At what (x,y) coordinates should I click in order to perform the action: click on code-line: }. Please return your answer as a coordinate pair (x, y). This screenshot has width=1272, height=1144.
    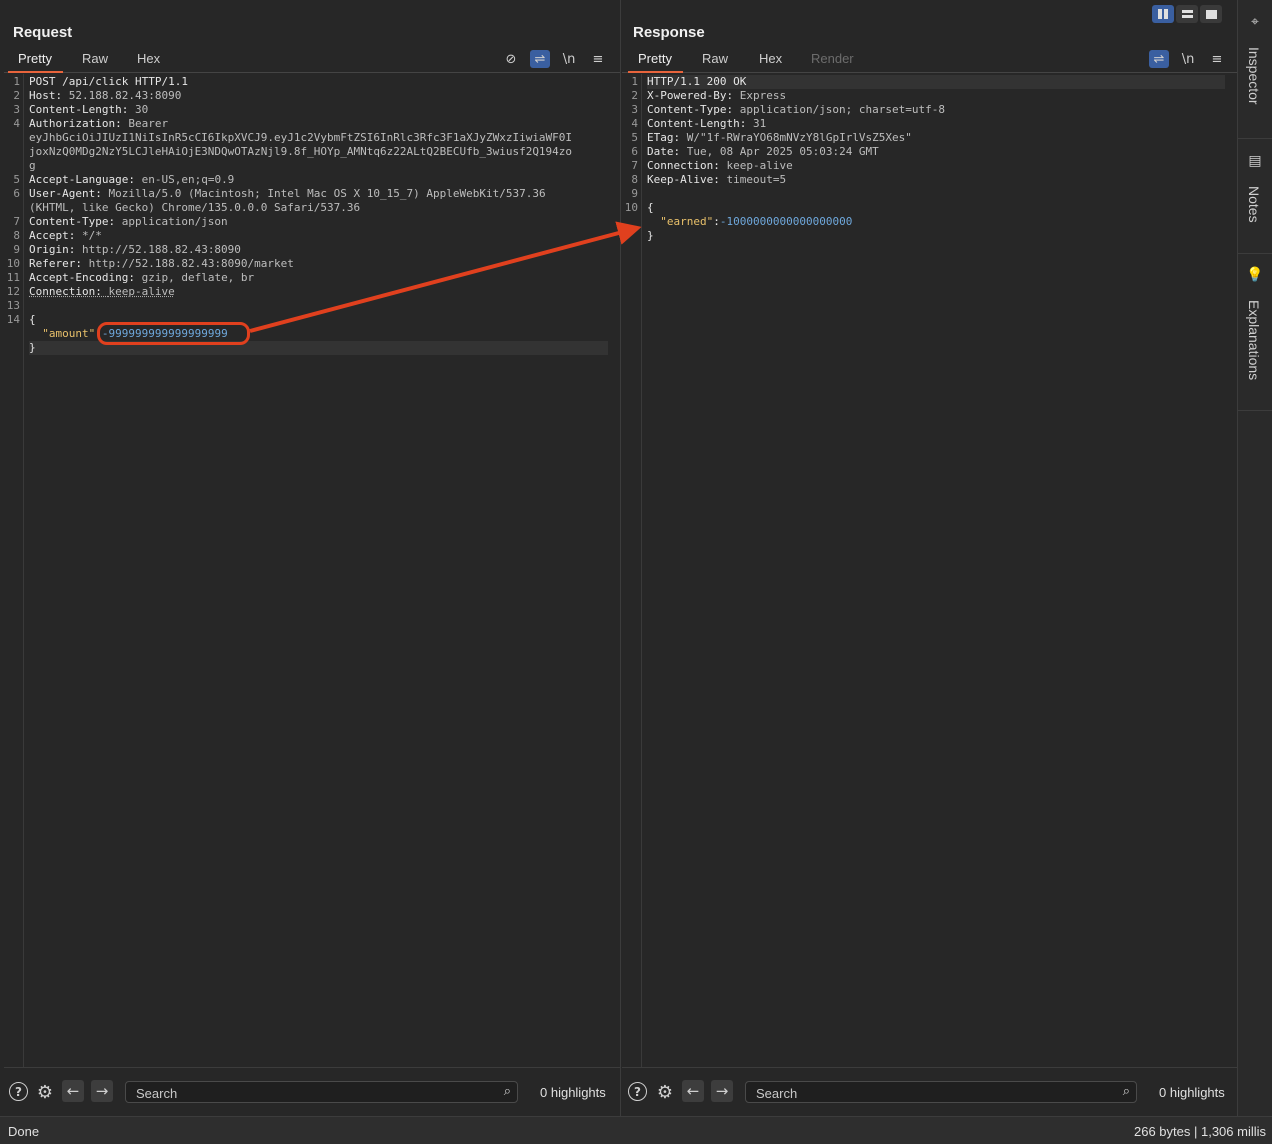
    Looking at the image, I should click on (929, 236).